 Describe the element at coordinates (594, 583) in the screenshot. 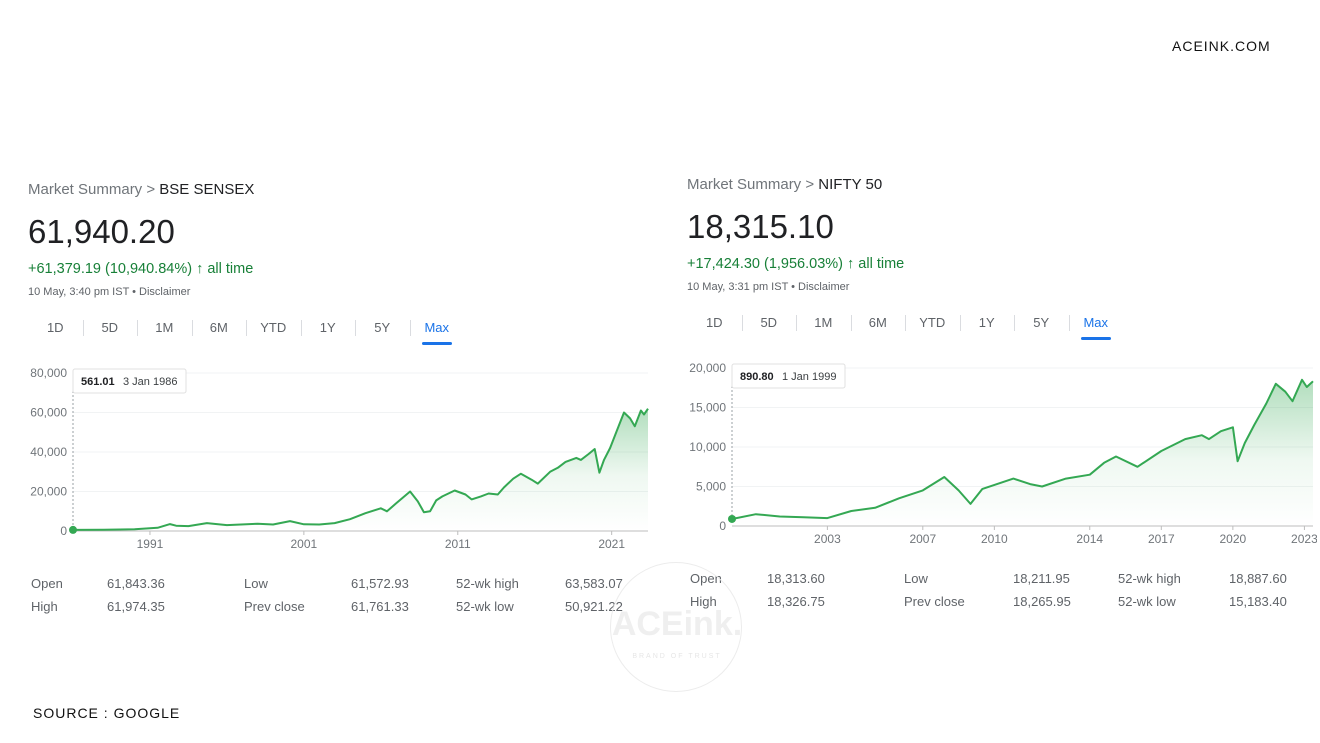

I see `stat-value-52wk-high: 63,583.07` at that location.